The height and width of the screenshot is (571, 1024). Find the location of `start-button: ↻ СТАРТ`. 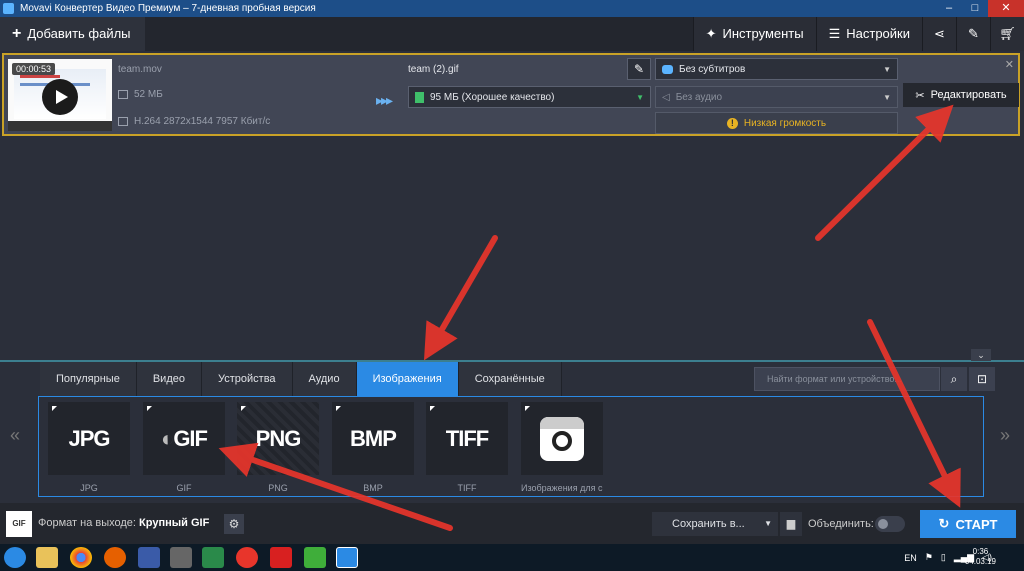

start-button: ↻ СТАРТ is located at coordinates (968, 524).